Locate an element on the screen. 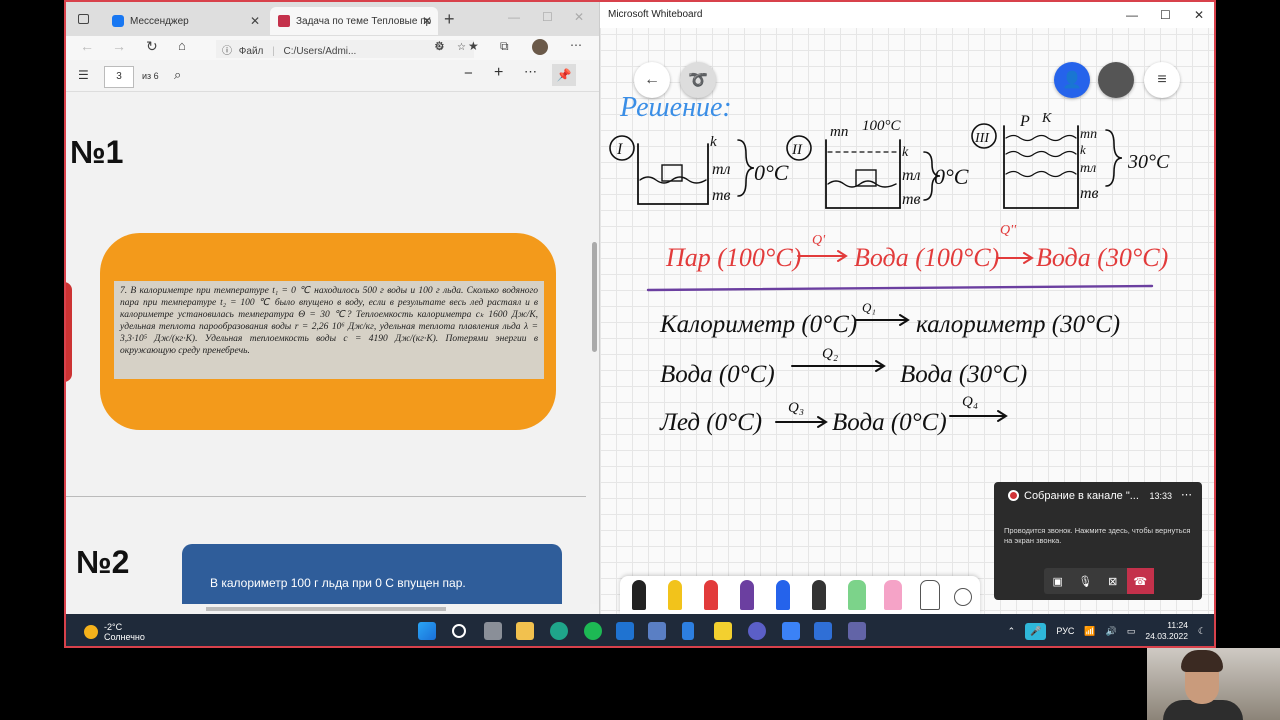 The height and width of the screenshot is (720, 1280). microphone-active-icon: 🎤 is located at coordinates (1036, 631).